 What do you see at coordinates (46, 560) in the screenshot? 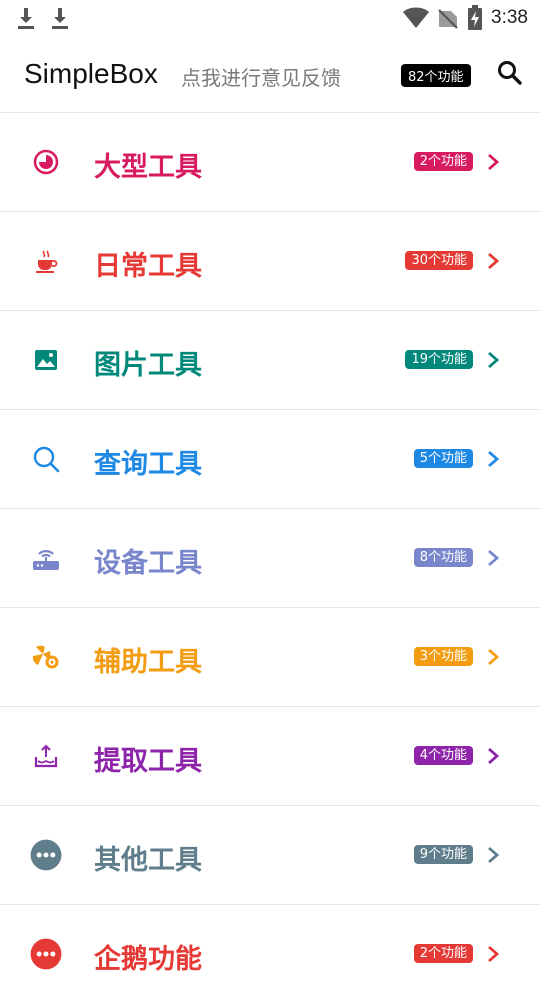
I see `router-icon` at bounding box center [46, 560].